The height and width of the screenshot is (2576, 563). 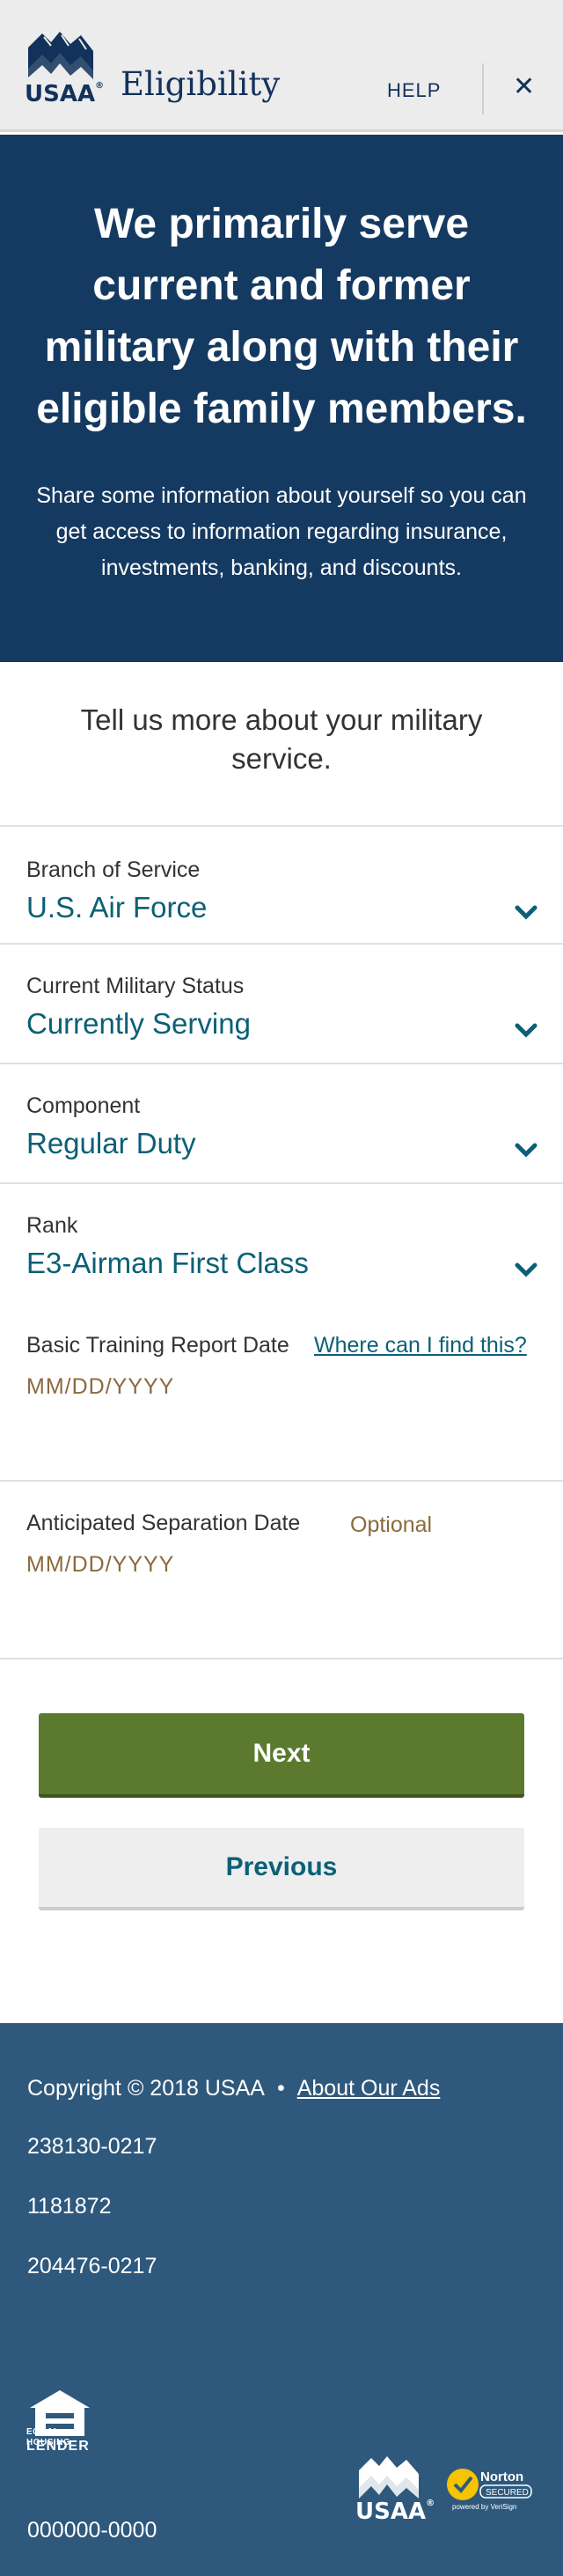 I want to click on footer-logo-text: USAA®, so click(x=395, y=2512).